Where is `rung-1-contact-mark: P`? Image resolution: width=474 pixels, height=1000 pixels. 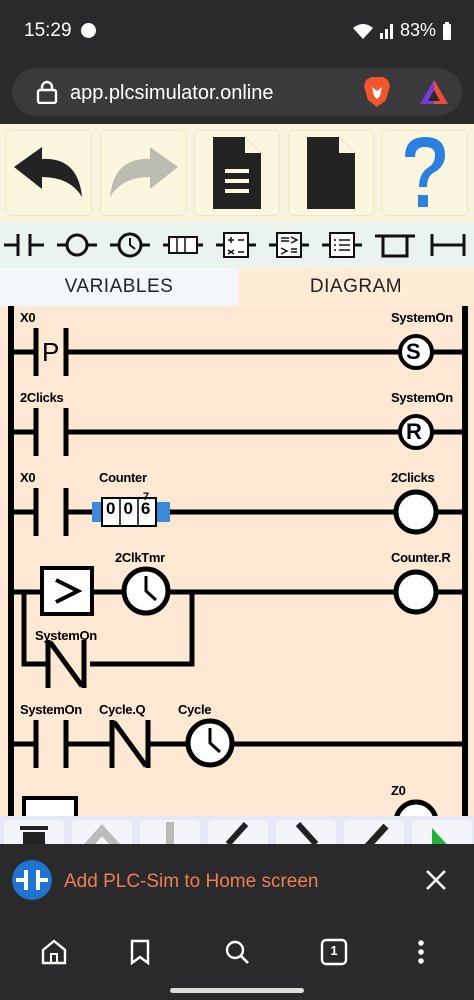
rung-1-contact-mark: P is located at coordinates (51, 352).